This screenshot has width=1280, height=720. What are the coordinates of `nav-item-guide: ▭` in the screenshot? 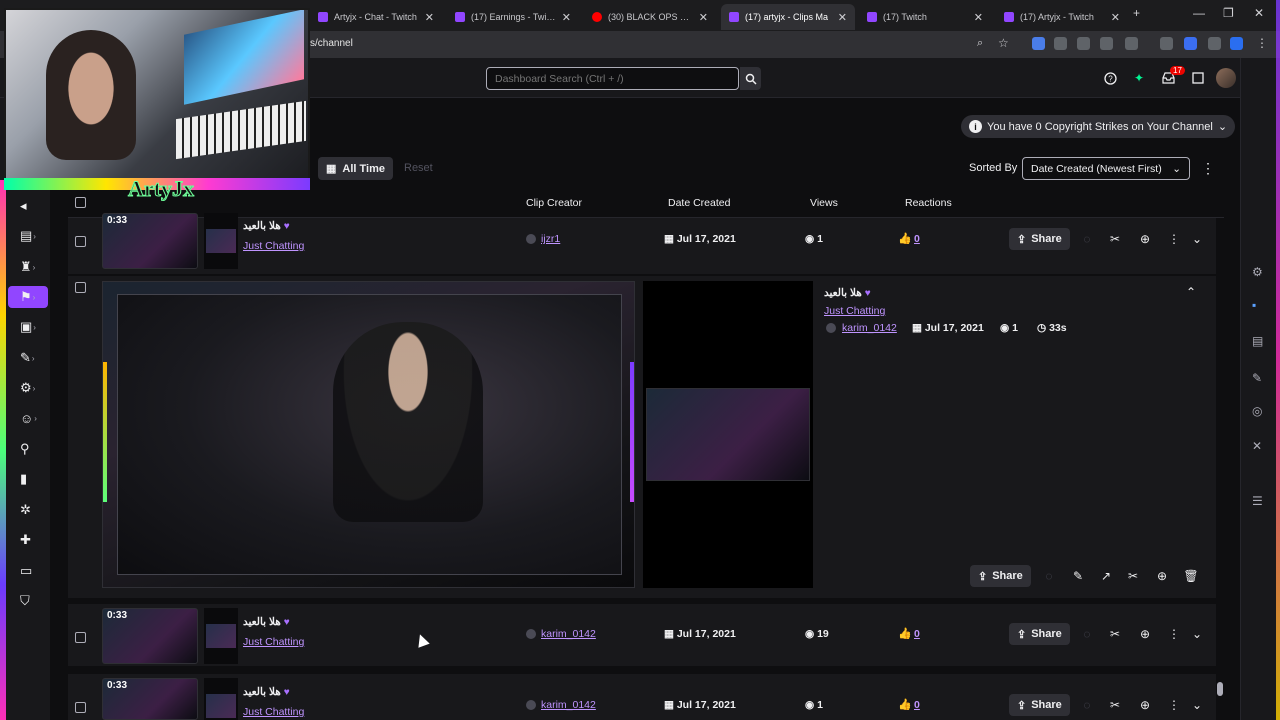 It's located at (28, 571).